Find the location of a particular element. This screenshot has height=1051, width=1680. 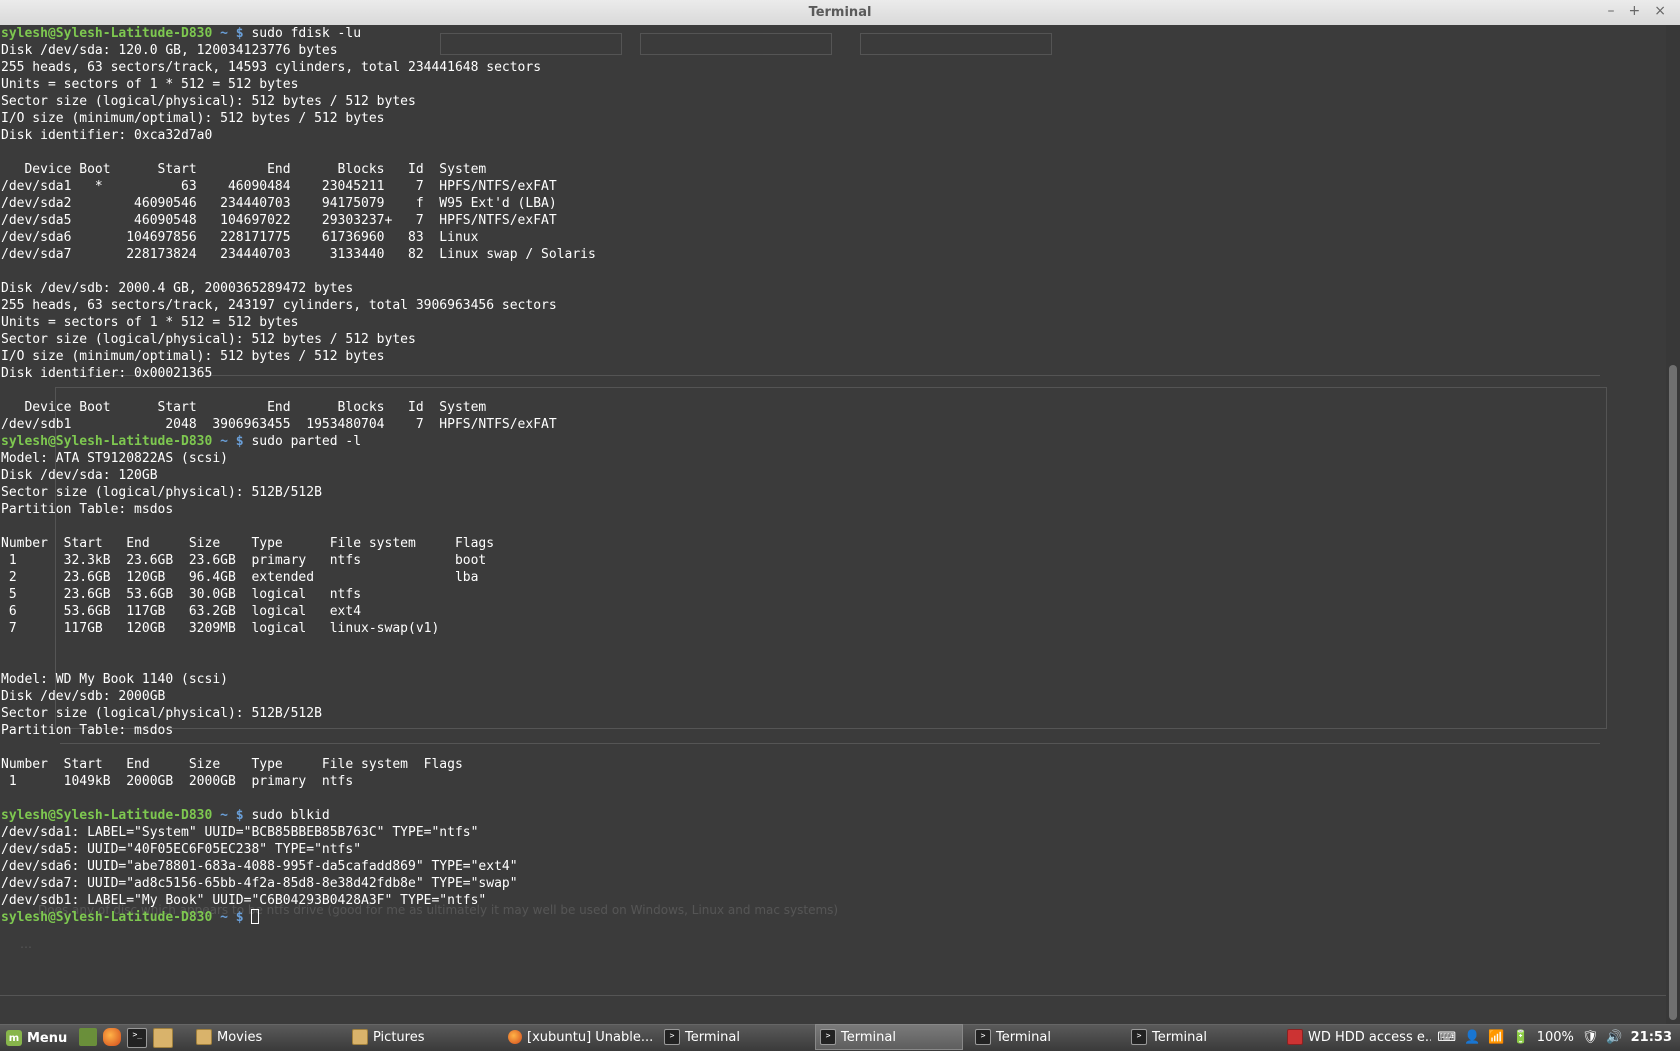

taskbar-window-terminal-active: > Terminal is located at coordinates (889, 1037).